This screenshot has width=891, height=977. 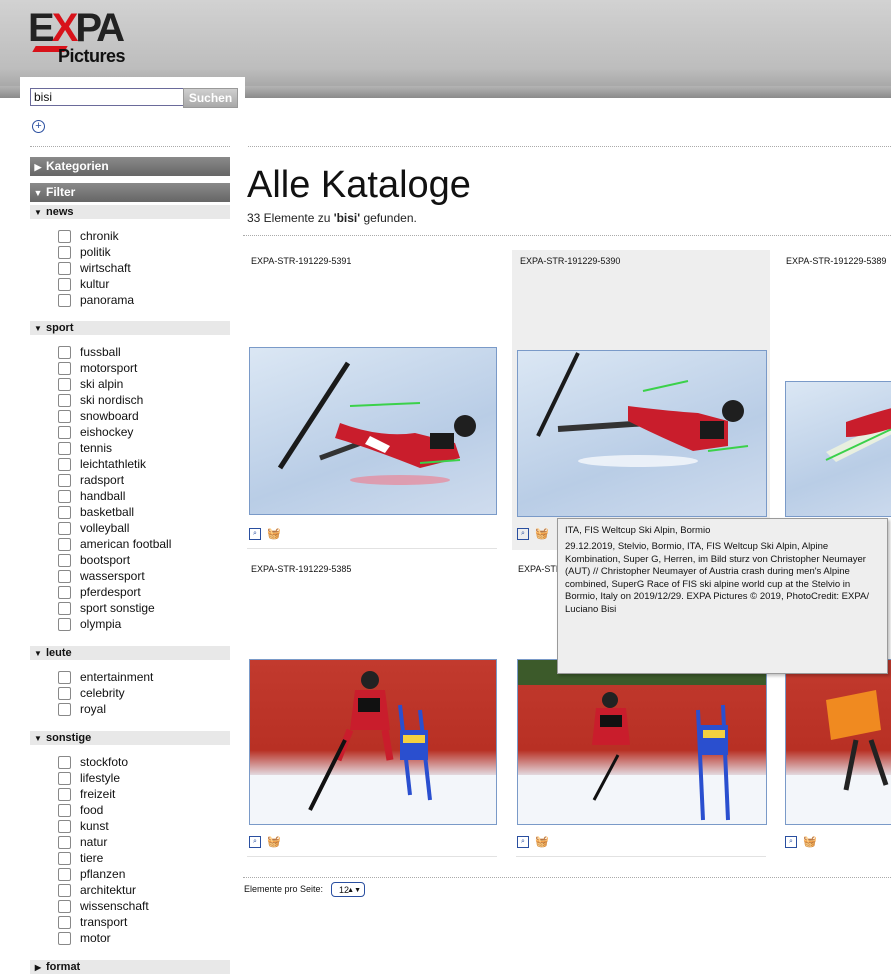 I want to click on logo: EXPA Pictures, so click(x=83, y=37).